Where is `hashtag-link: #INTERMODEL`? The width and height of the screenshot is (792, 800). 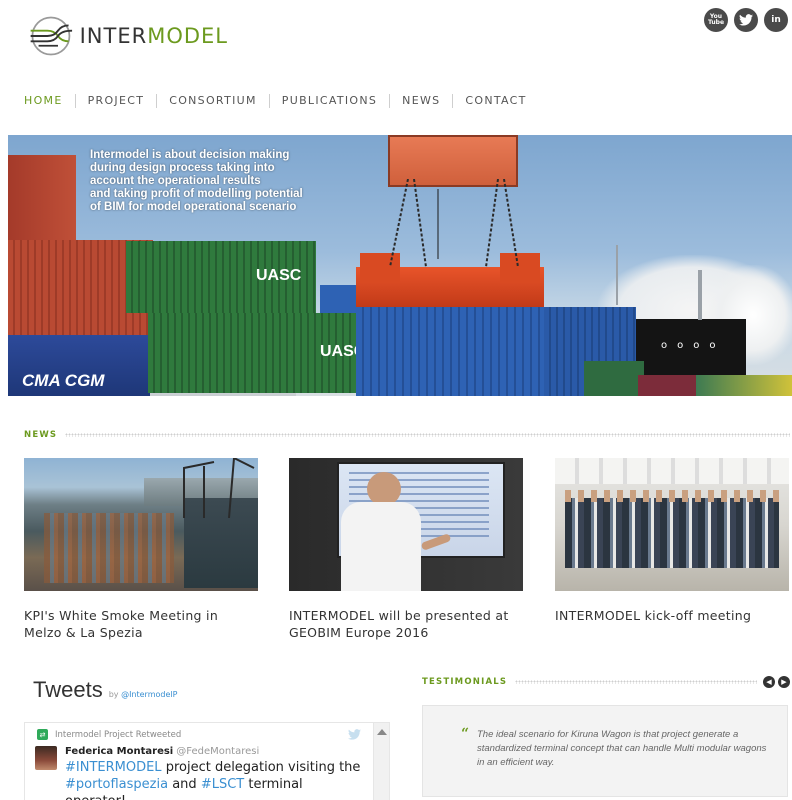
hashtag-link: #INTERMODEL is located at coordinates (113, 767).